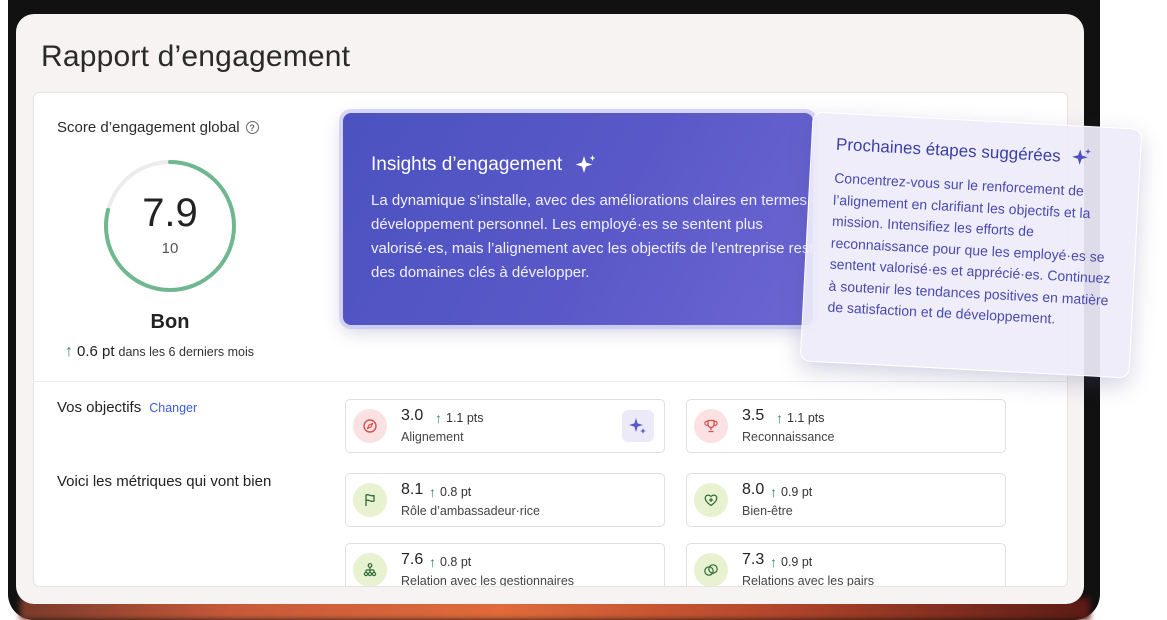 Image resolution: width=1167 pixels, height=620 pixels. Describe the element at coordinates (148, 127) in the screenshot. I see `score-title-text: Score d’engagement global` at that location.